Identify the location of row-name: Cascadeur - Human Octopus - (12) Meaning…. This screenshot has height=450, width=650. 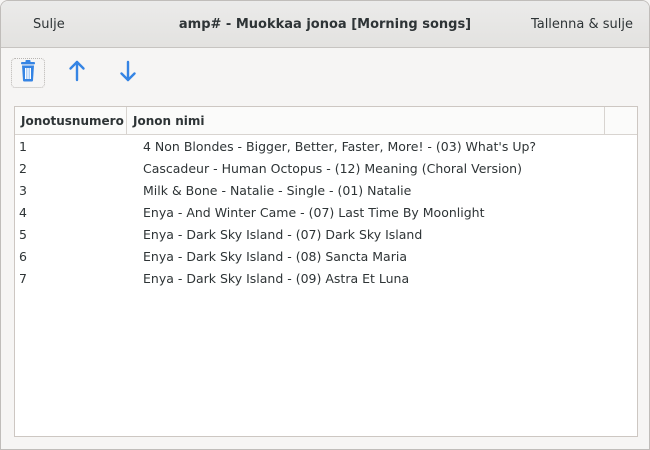
(332, 168).